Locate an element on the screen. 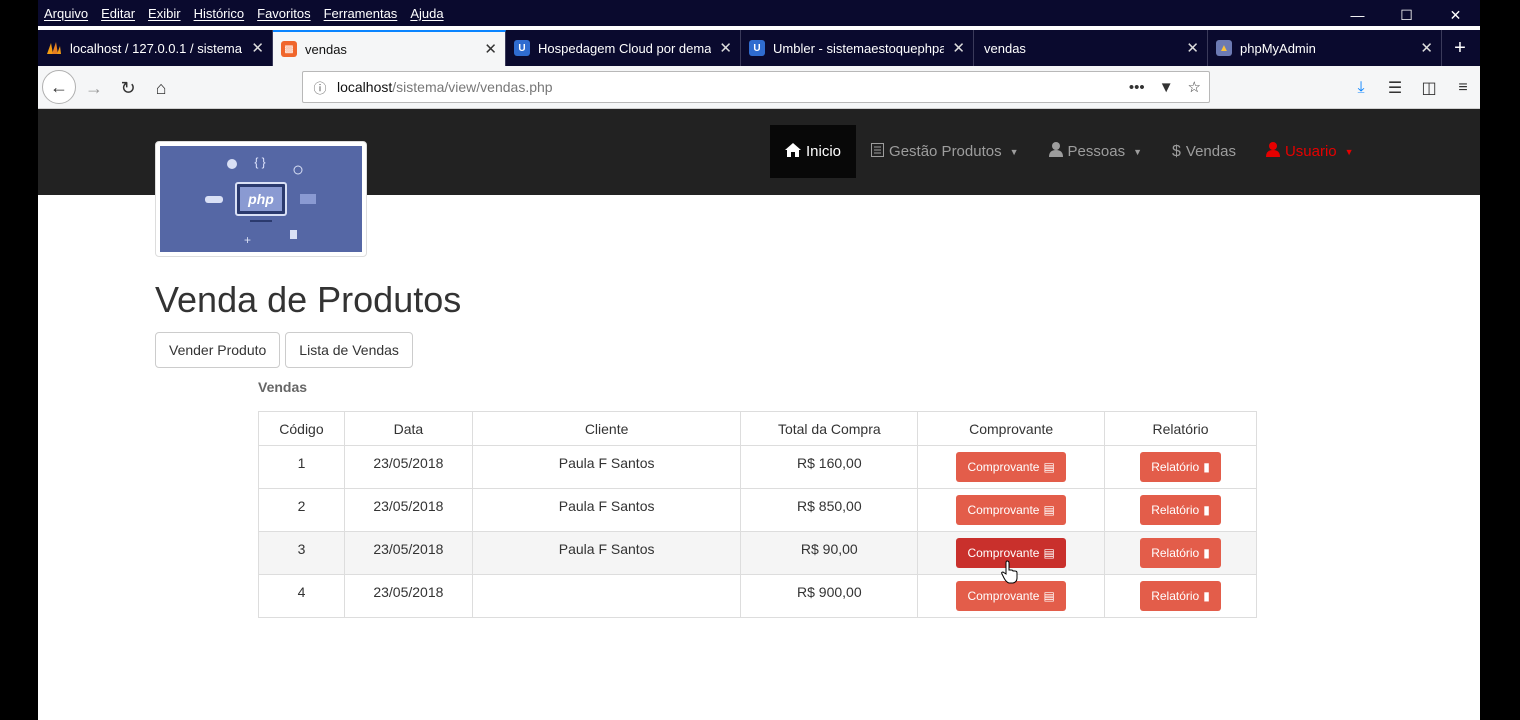  cell-total: R$ 850,00 is located at coordinates (829, 510).